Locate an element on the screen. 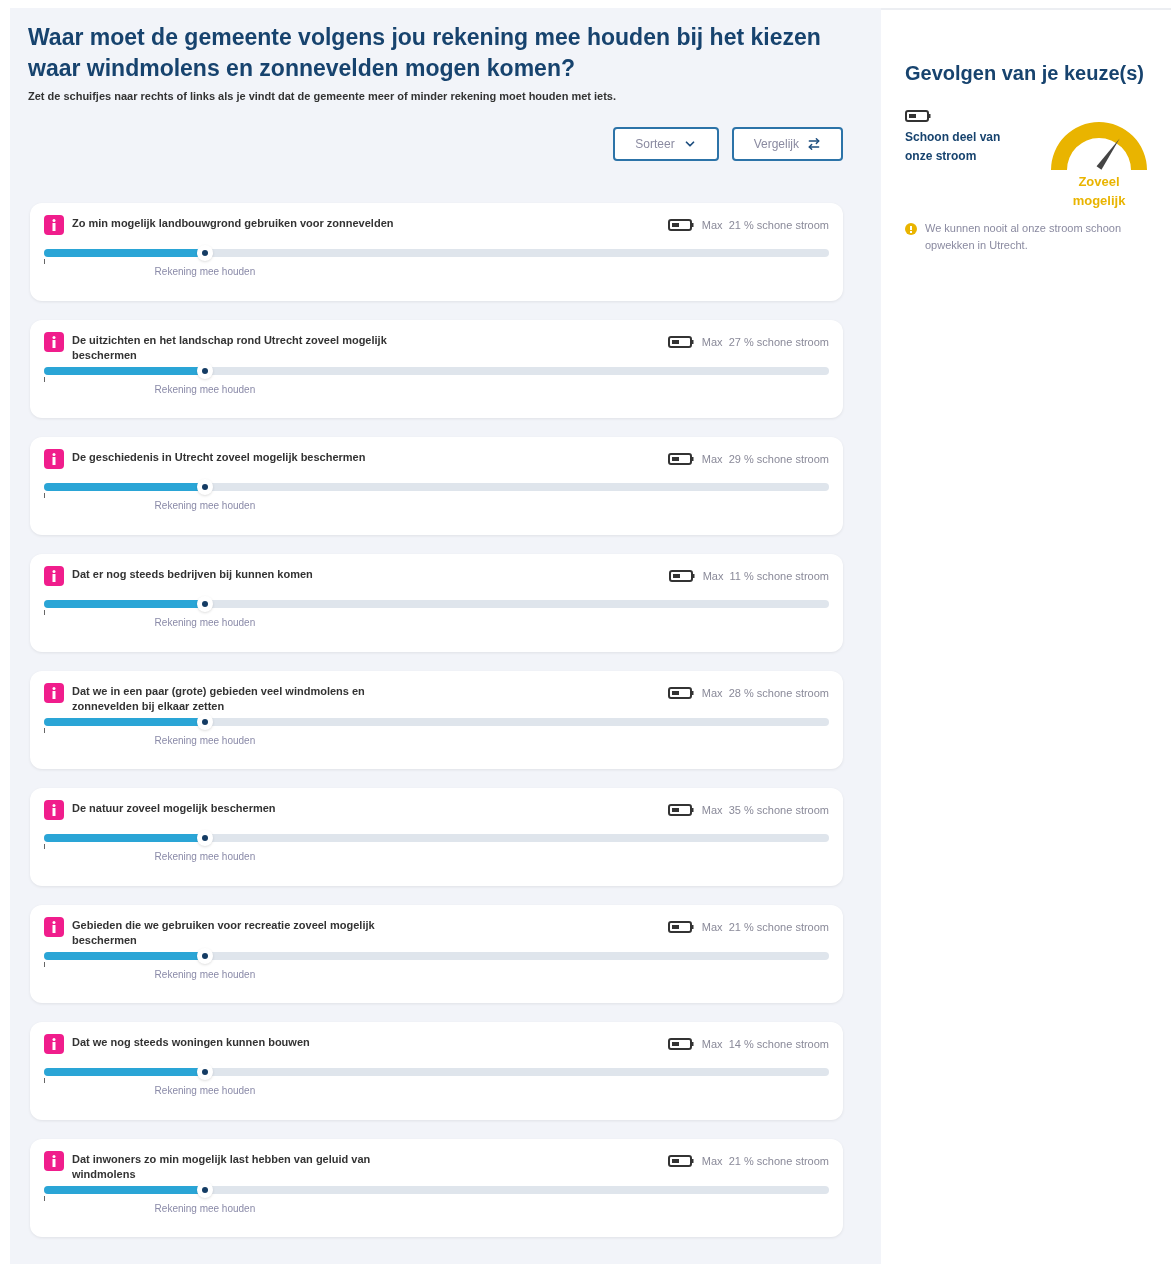 The image size is (1171, 1264). swap-arrows-icon is located at coordinates (814, 143).